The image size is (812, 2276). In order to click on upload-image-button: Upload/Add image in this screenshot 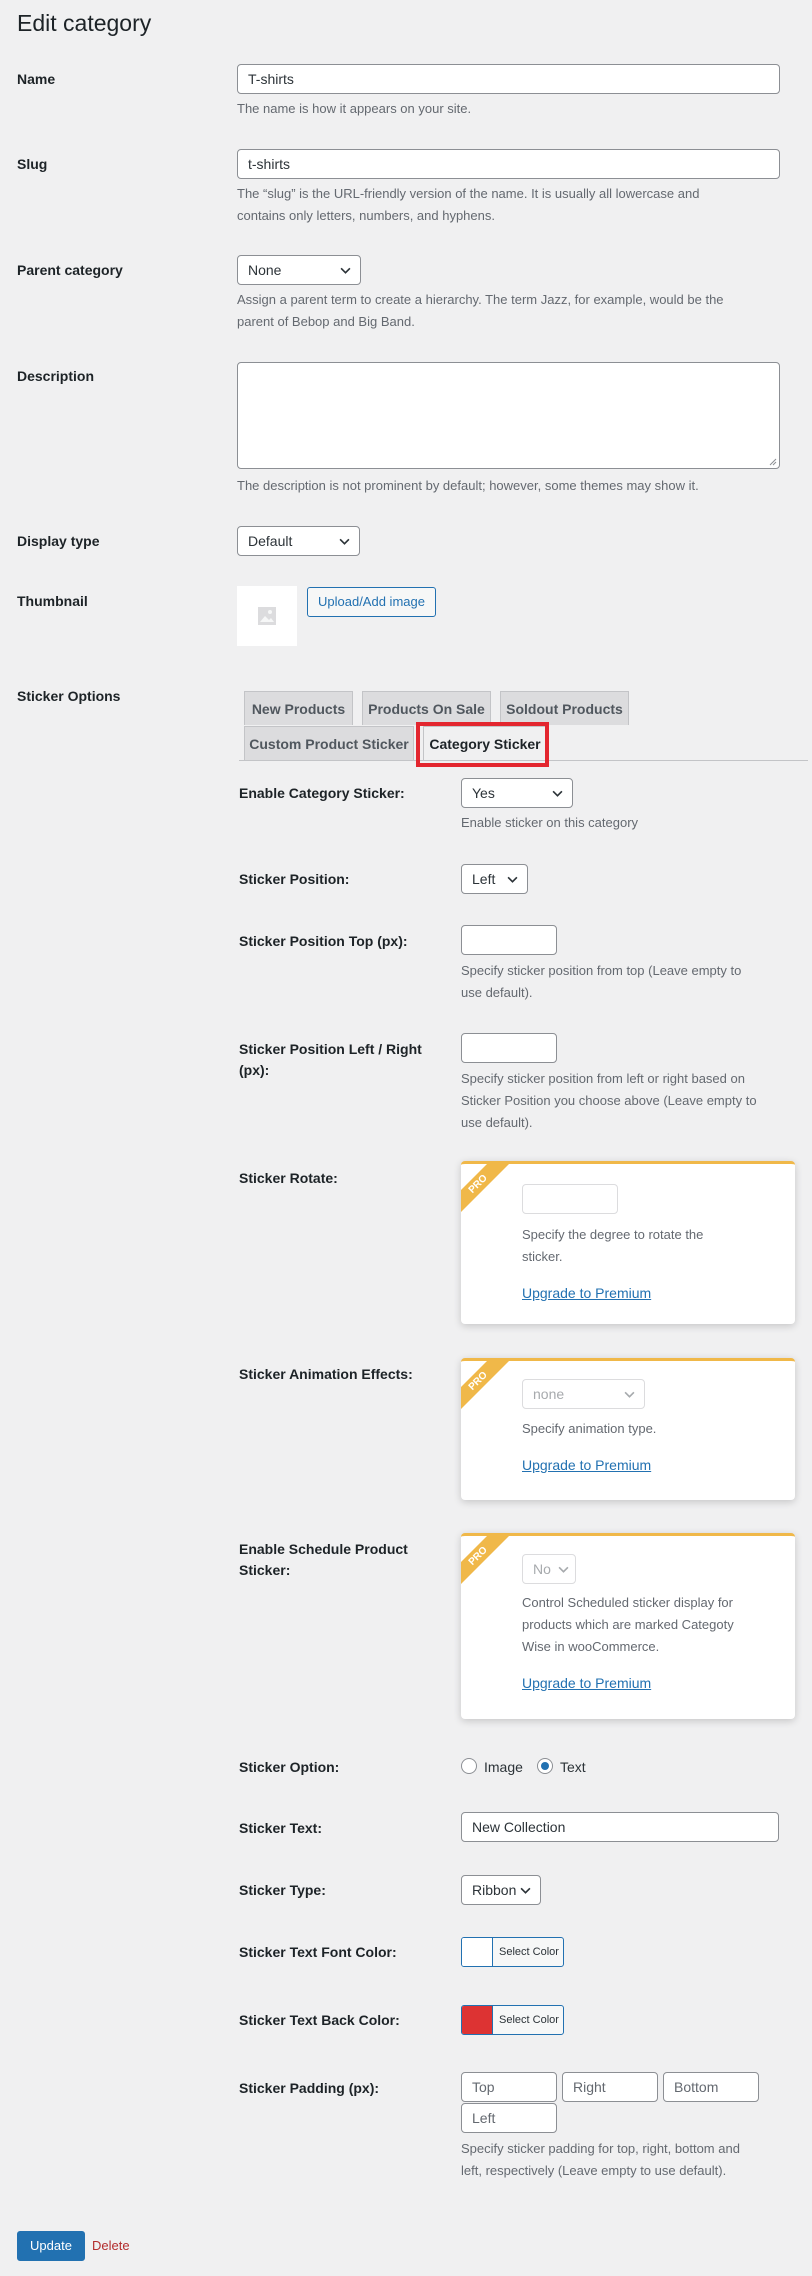, I will do `click(371, 602)`.